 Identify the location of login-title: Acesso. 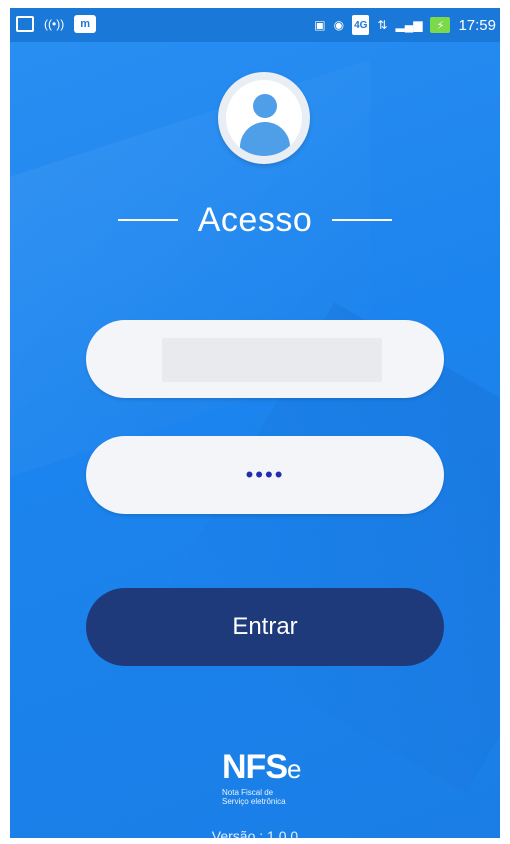
(255, 219).